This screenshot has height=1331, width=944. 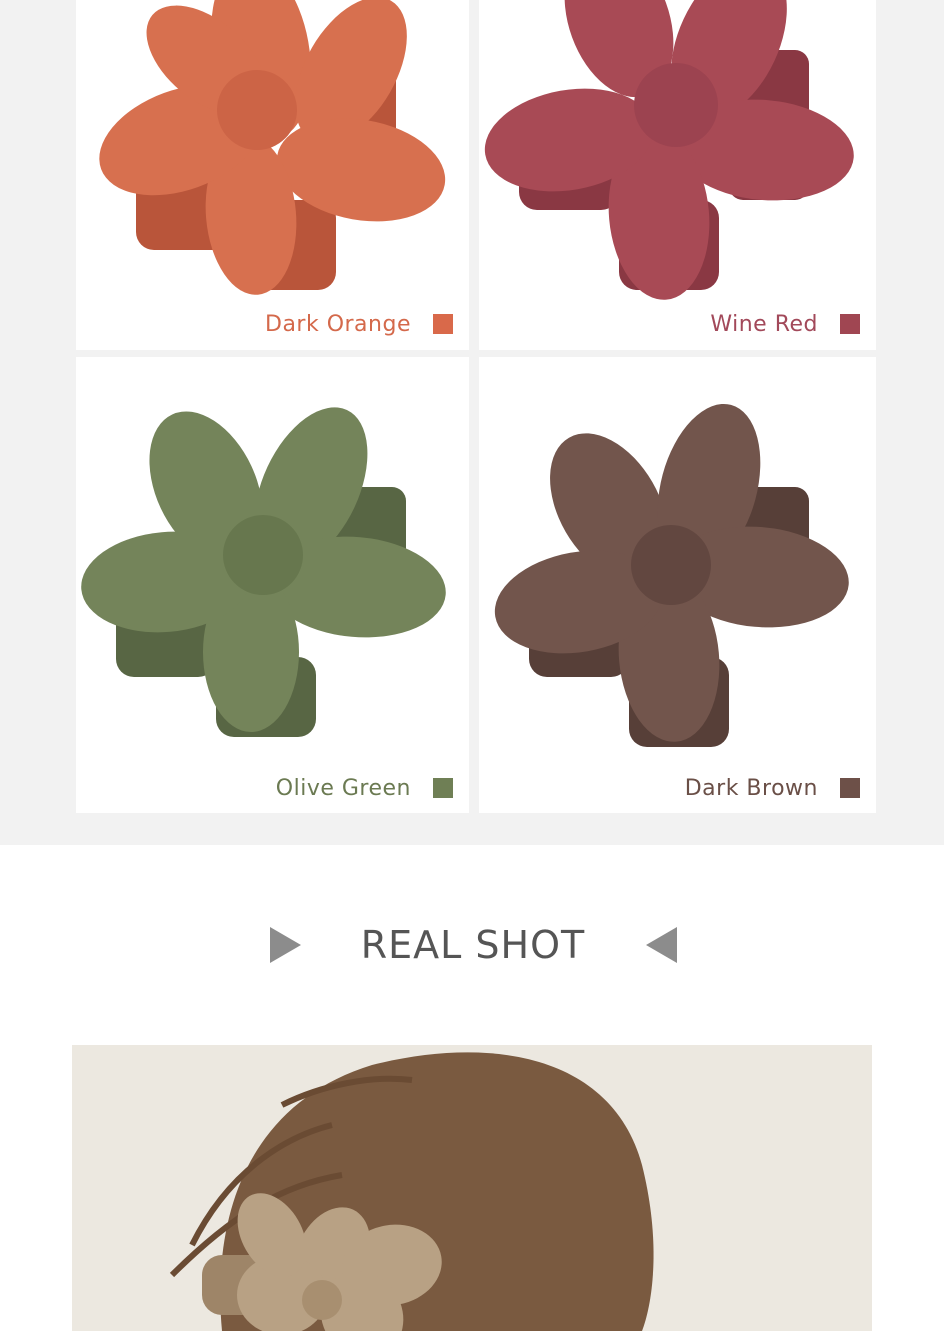 I want to click on play-left-icon, so click(x=661, y=945).